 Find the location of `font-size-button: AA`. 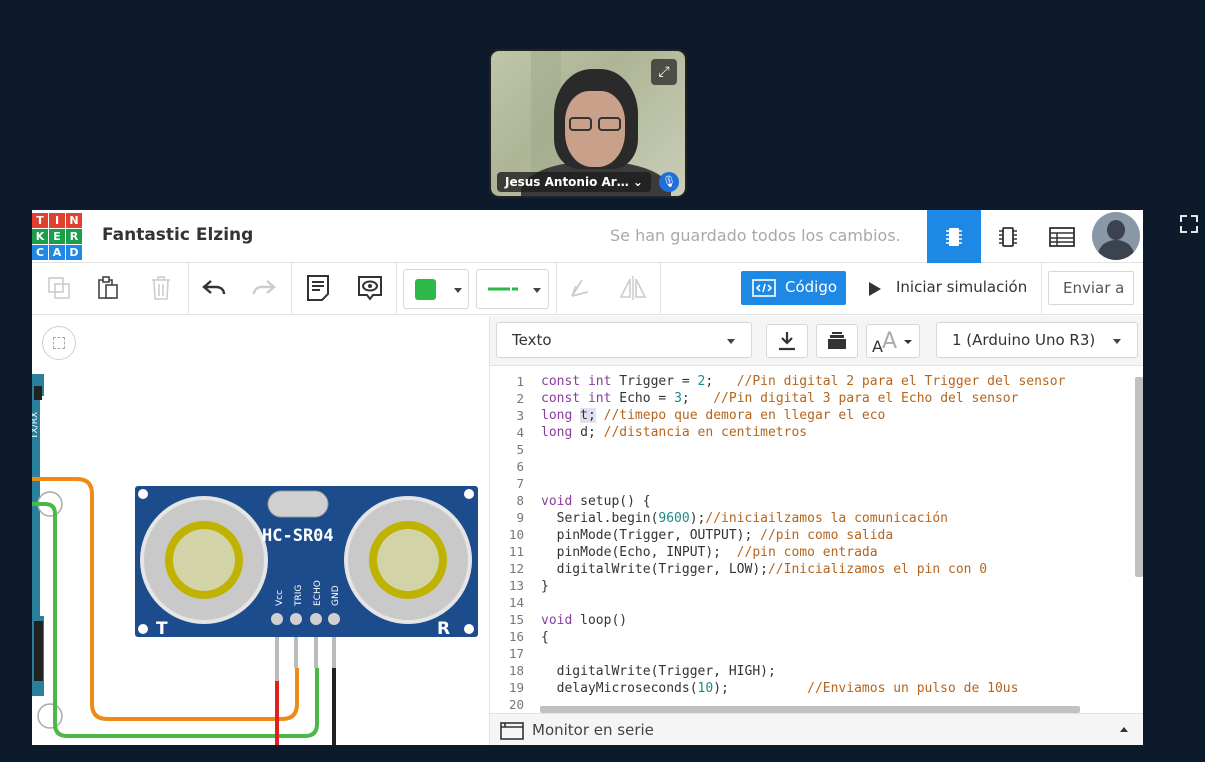

font-size-button: AA is located at coordinates (893, 341).